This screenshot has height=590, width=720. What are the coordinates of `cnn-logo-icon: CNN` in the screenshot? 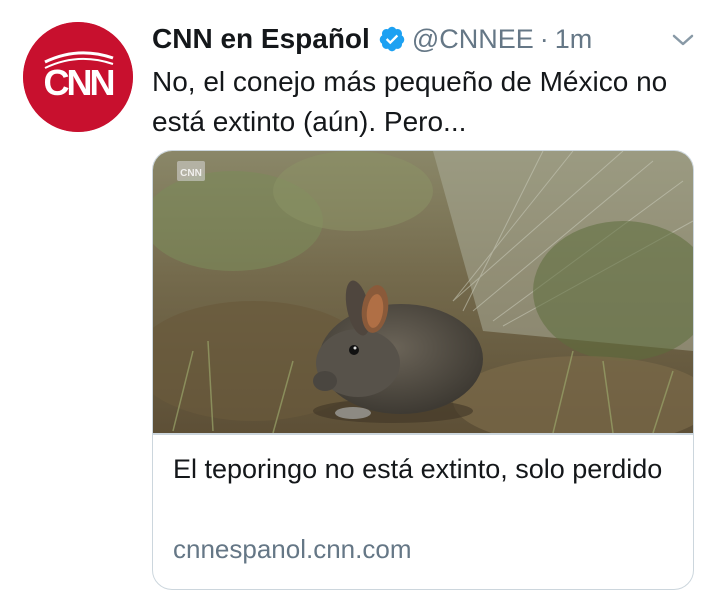 It's located at (78, 77).